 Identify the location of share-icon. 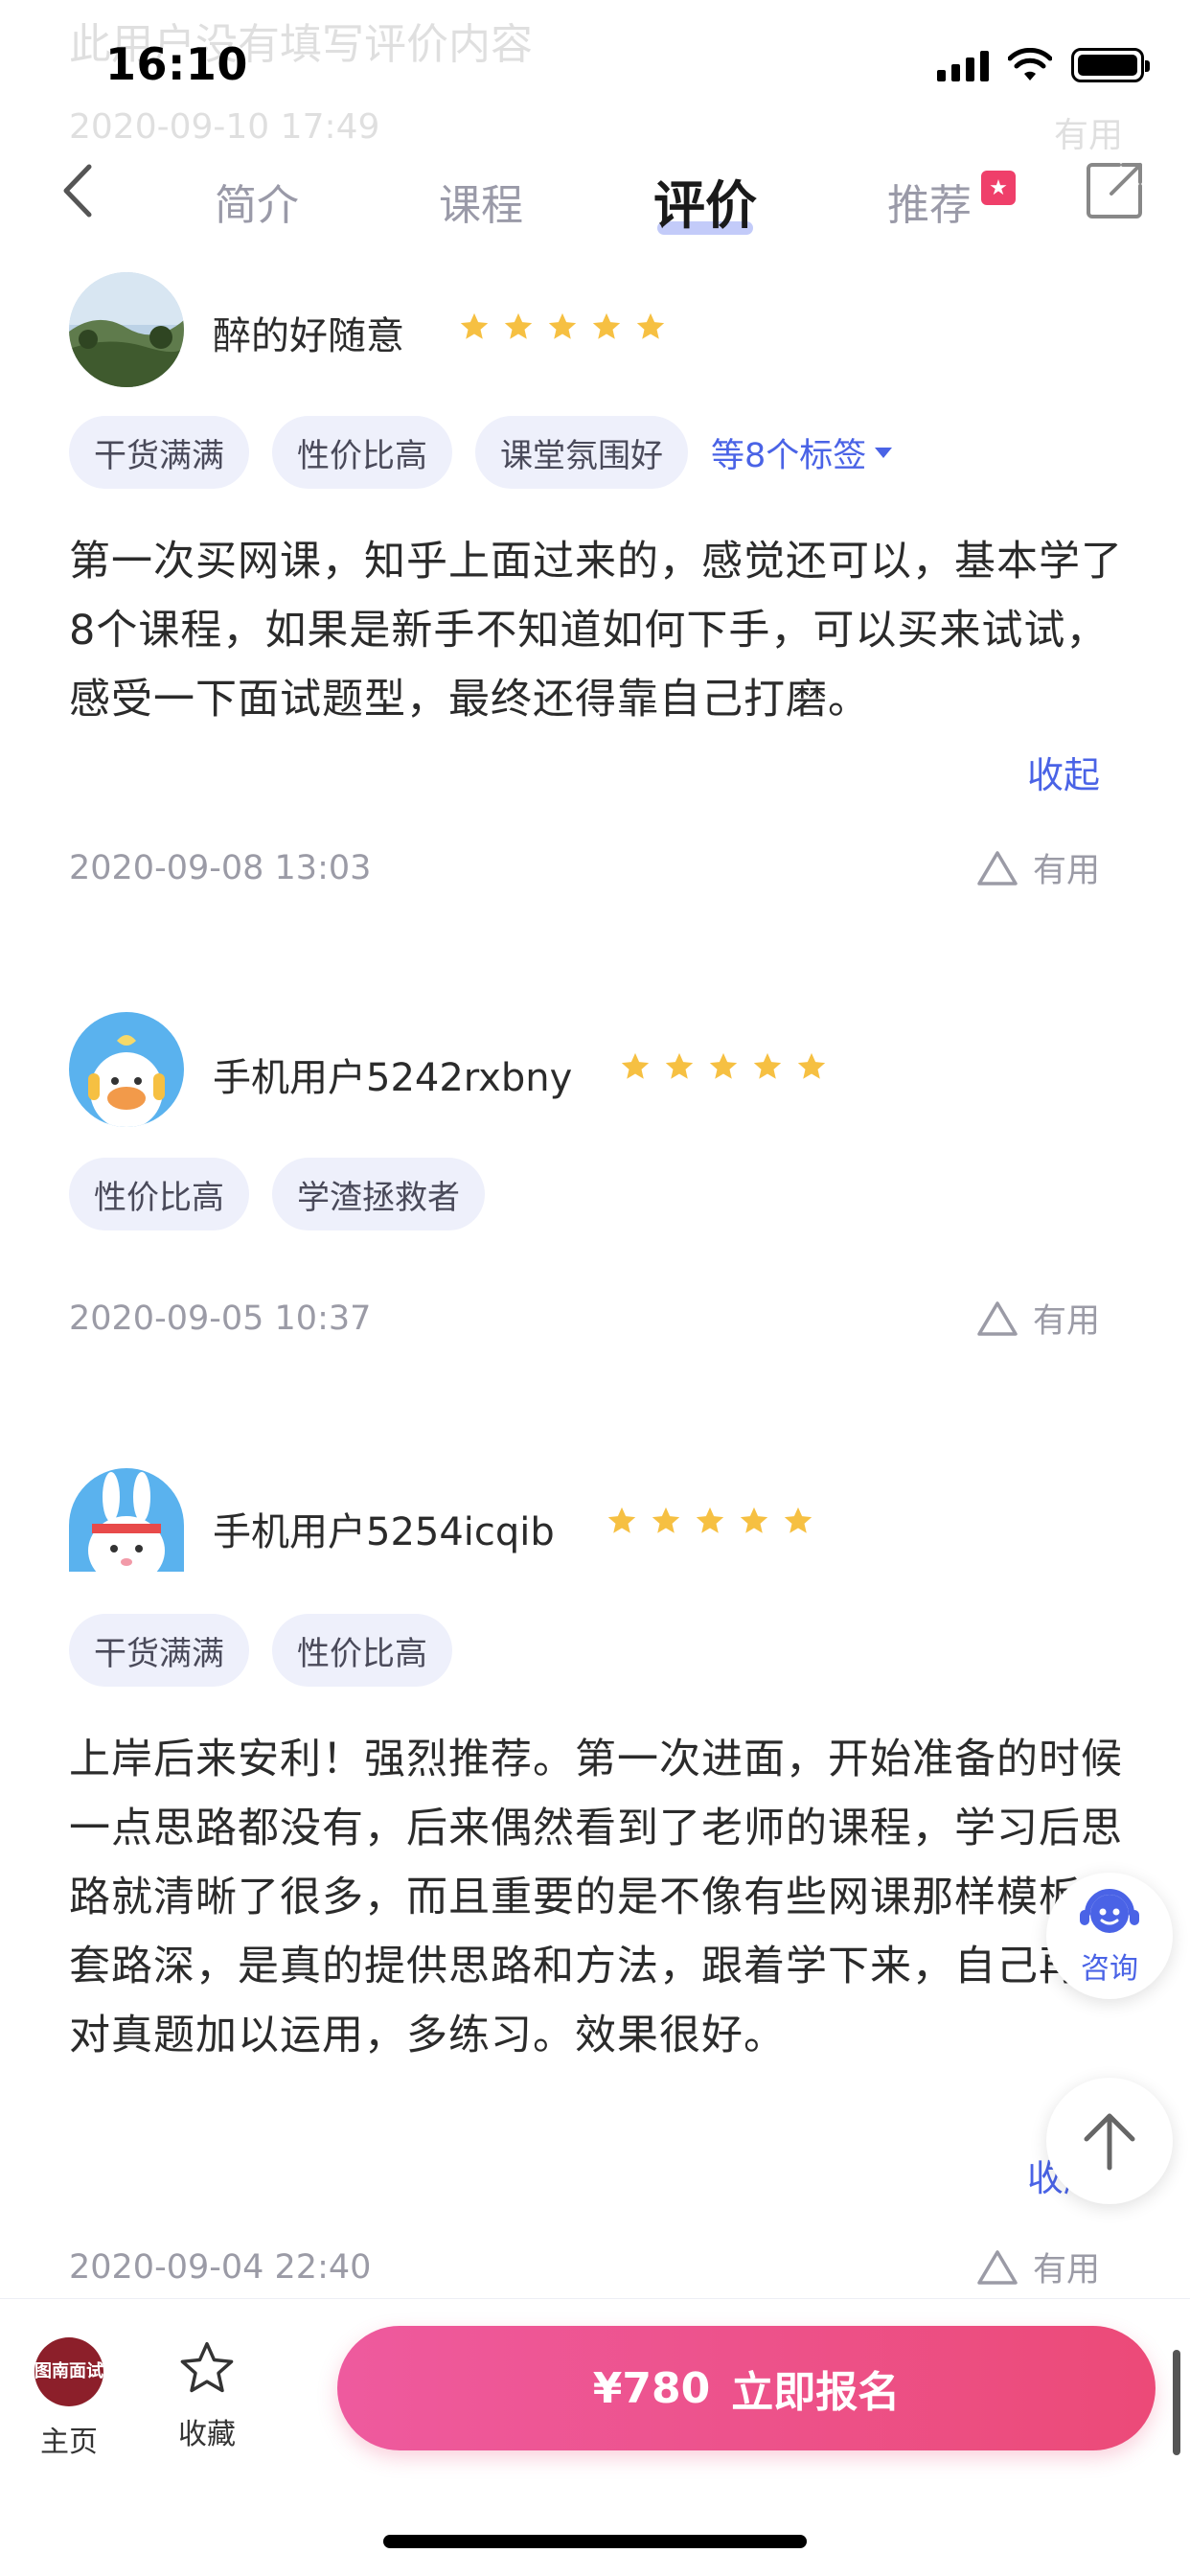
(1114, 190).